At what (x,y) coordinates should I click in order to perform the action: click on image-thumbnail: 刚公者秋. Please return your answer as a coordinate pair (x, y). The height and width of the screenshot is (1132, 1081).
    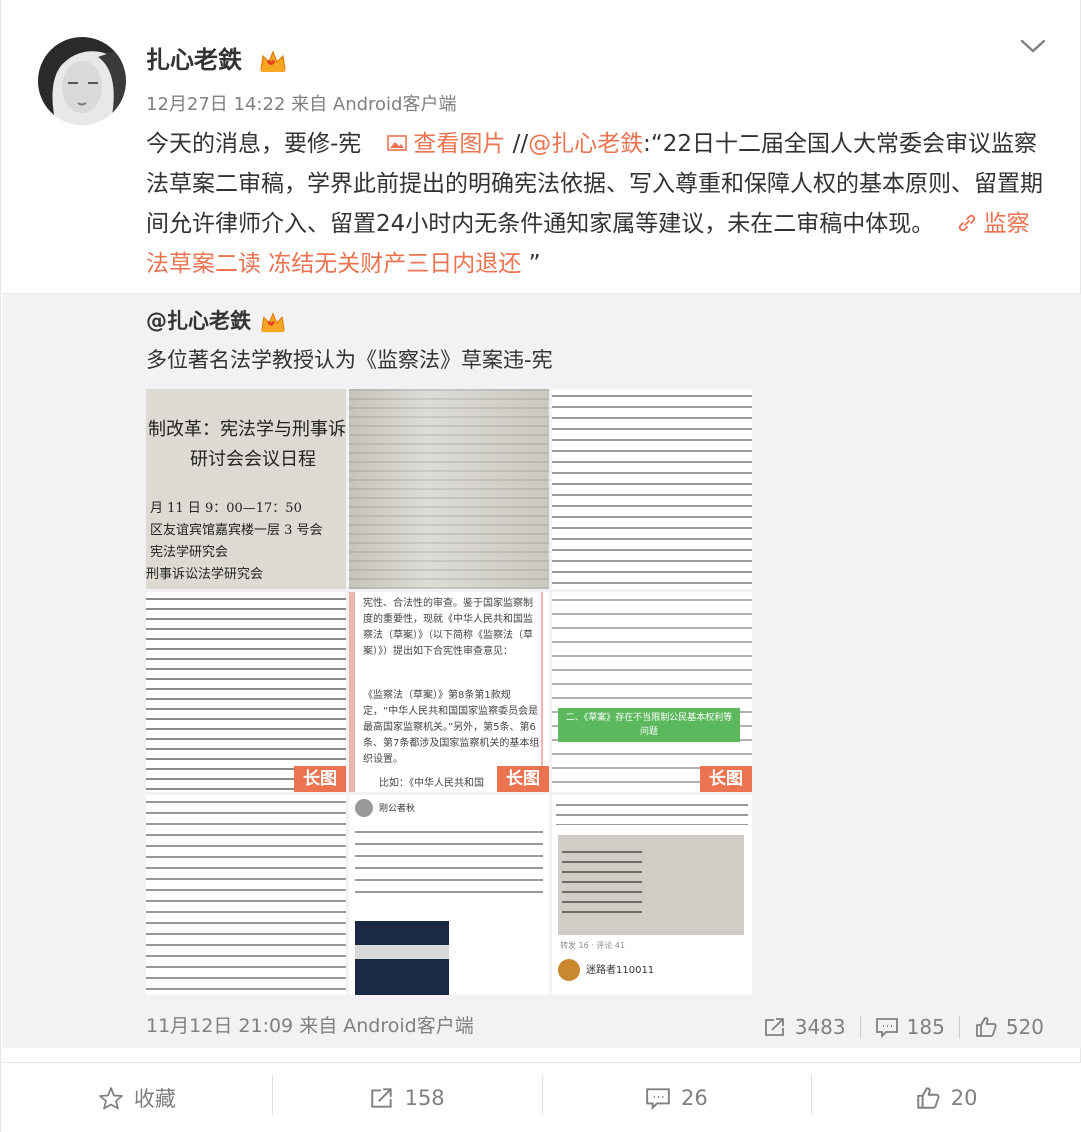
    Looking at the image, I should click on (449, 895).